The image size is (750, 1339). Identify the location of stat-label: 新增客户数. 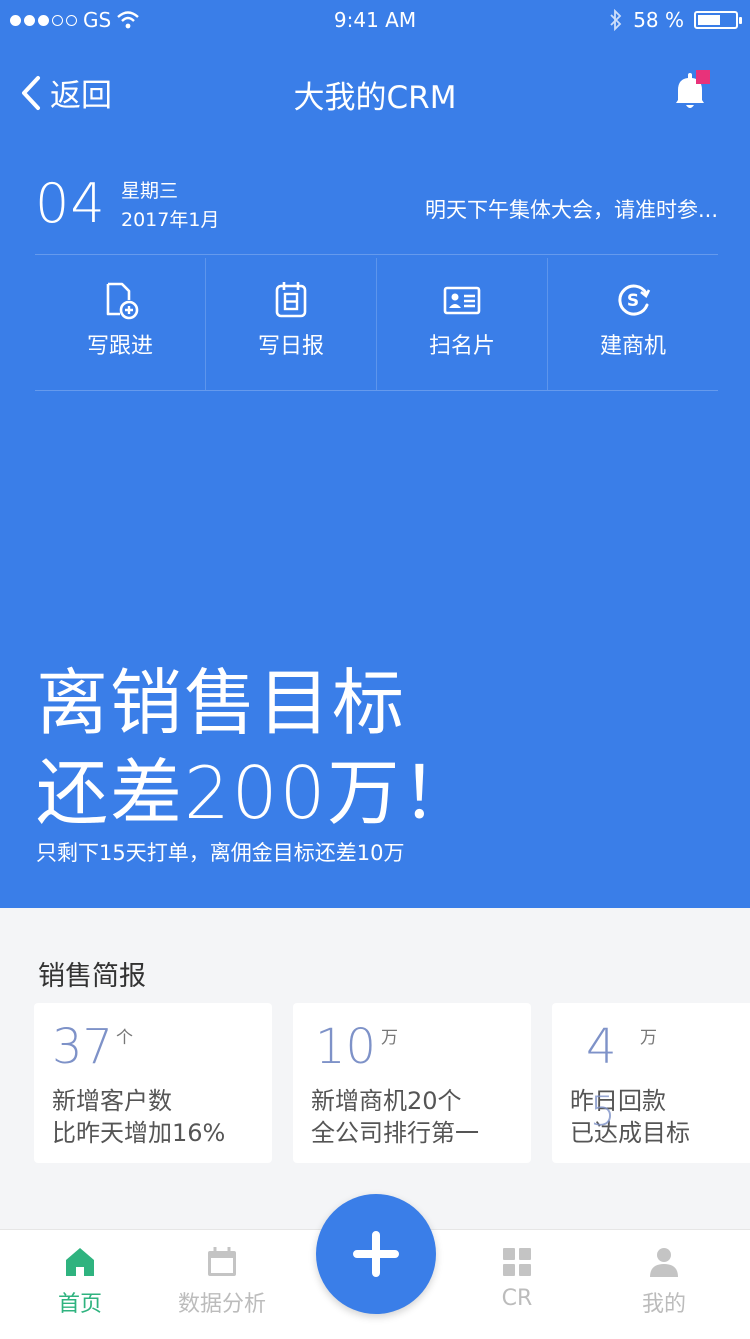
(112, 1101).